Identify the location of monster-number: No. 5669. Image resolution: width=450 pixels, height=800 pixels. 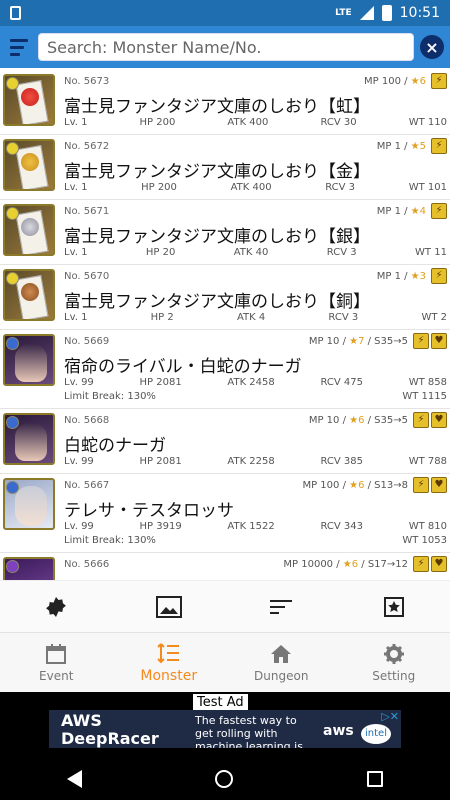
(87, 341).